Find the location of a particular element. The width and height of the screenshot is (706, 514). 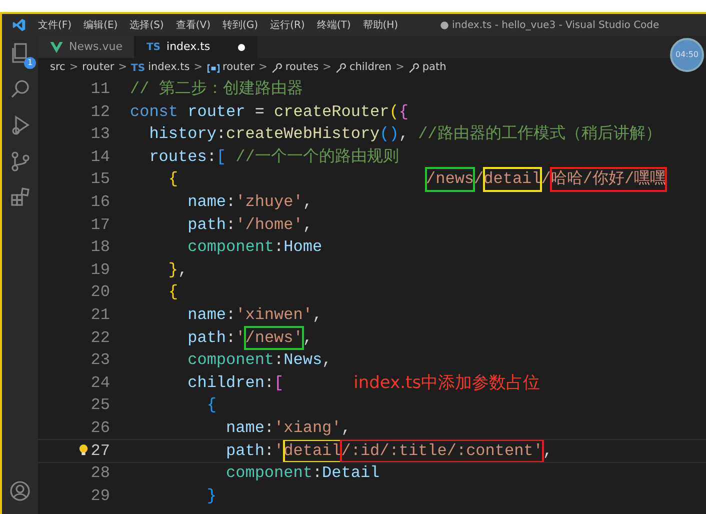

line-number: 29 is located at coordinates (100, 496).